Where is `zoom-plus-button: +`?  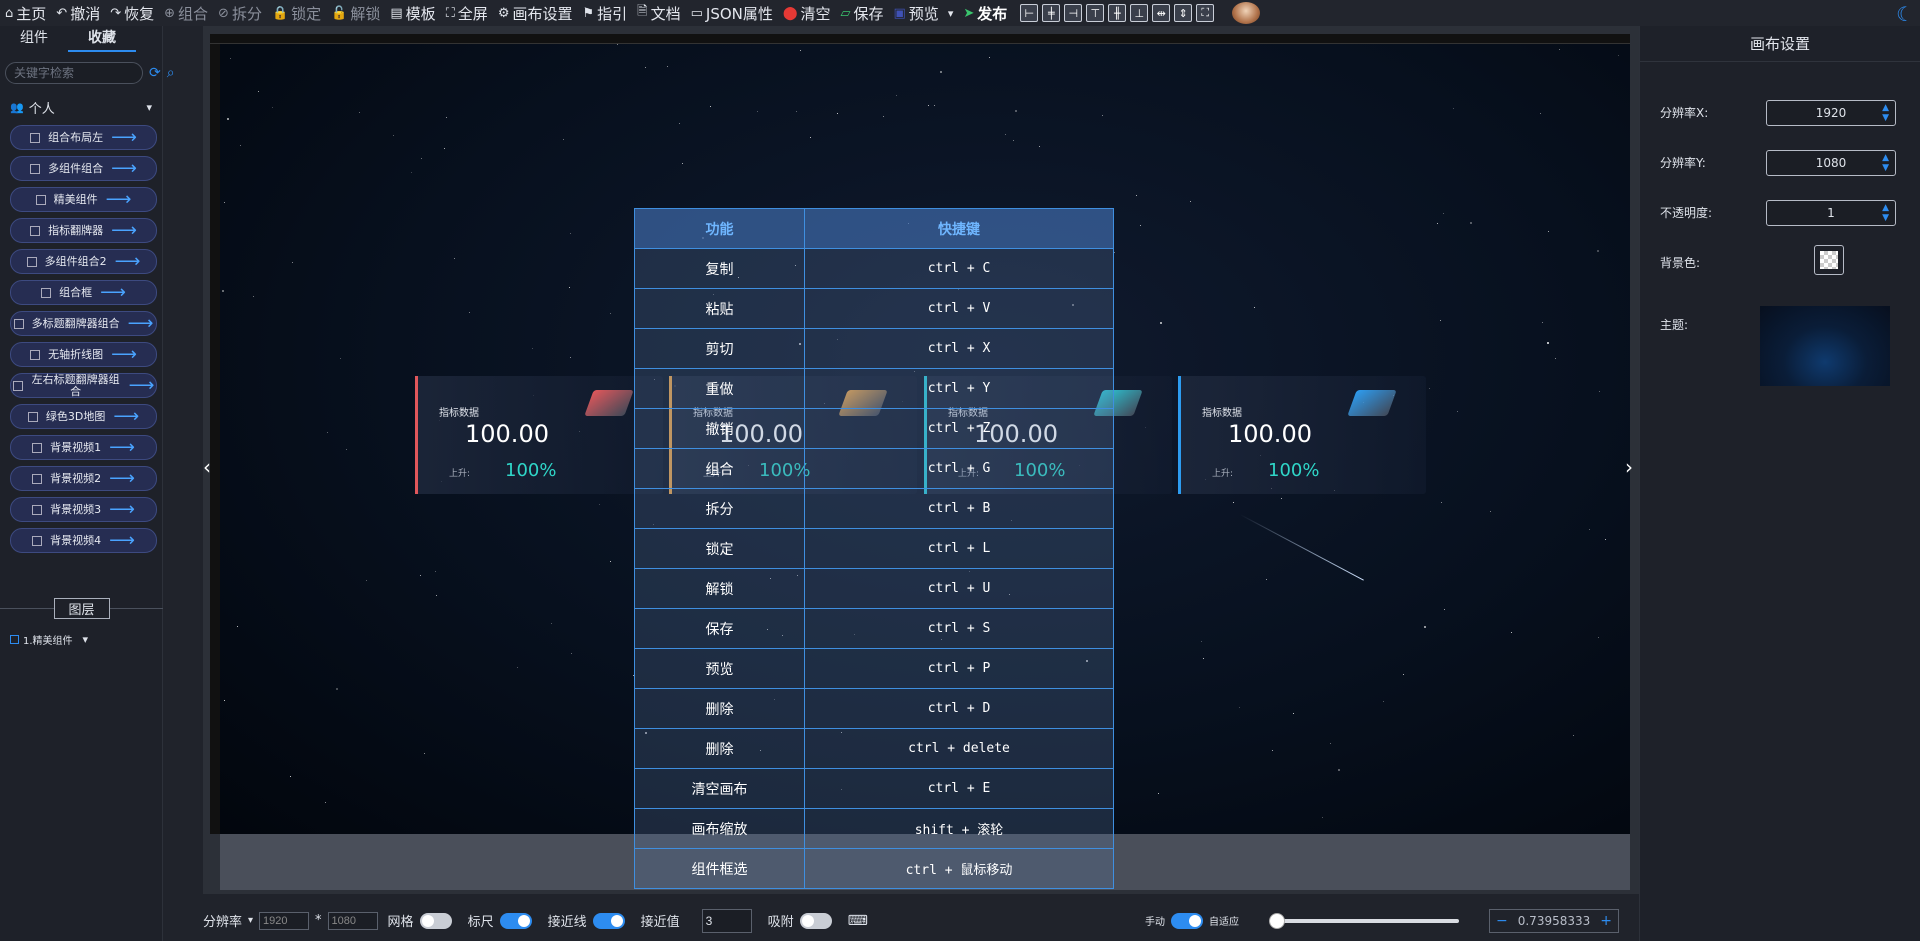
zoom-plus-button: + is located at coordinates (1606, 921).